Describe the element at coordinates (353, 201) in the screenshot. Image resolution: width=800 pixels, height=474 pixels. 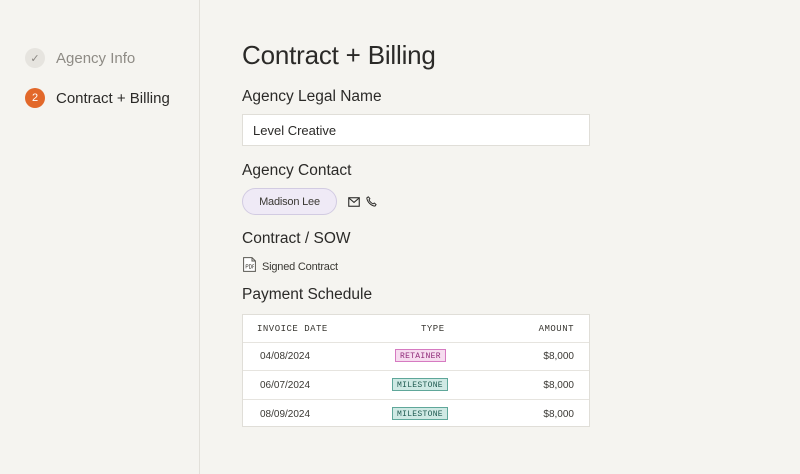
I see `mail-icon` at that location.